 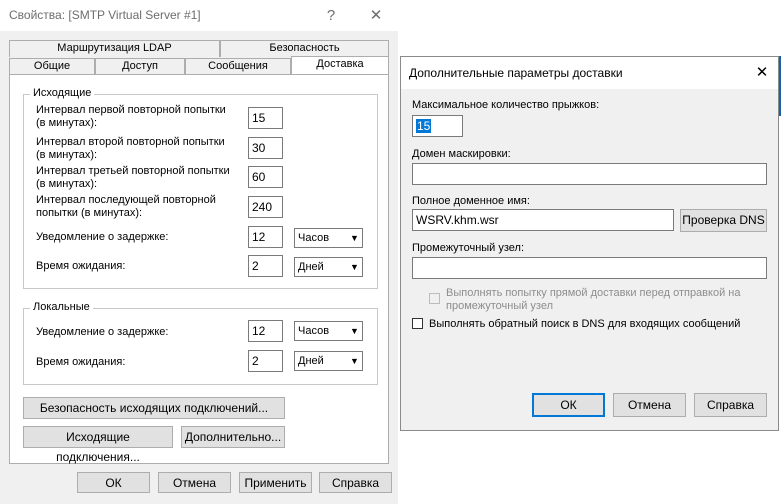 What do you see at coordinates (434, 298) in the screenshot?
I see `attempt-direct-checkbox` at bounding box center [434, 298].